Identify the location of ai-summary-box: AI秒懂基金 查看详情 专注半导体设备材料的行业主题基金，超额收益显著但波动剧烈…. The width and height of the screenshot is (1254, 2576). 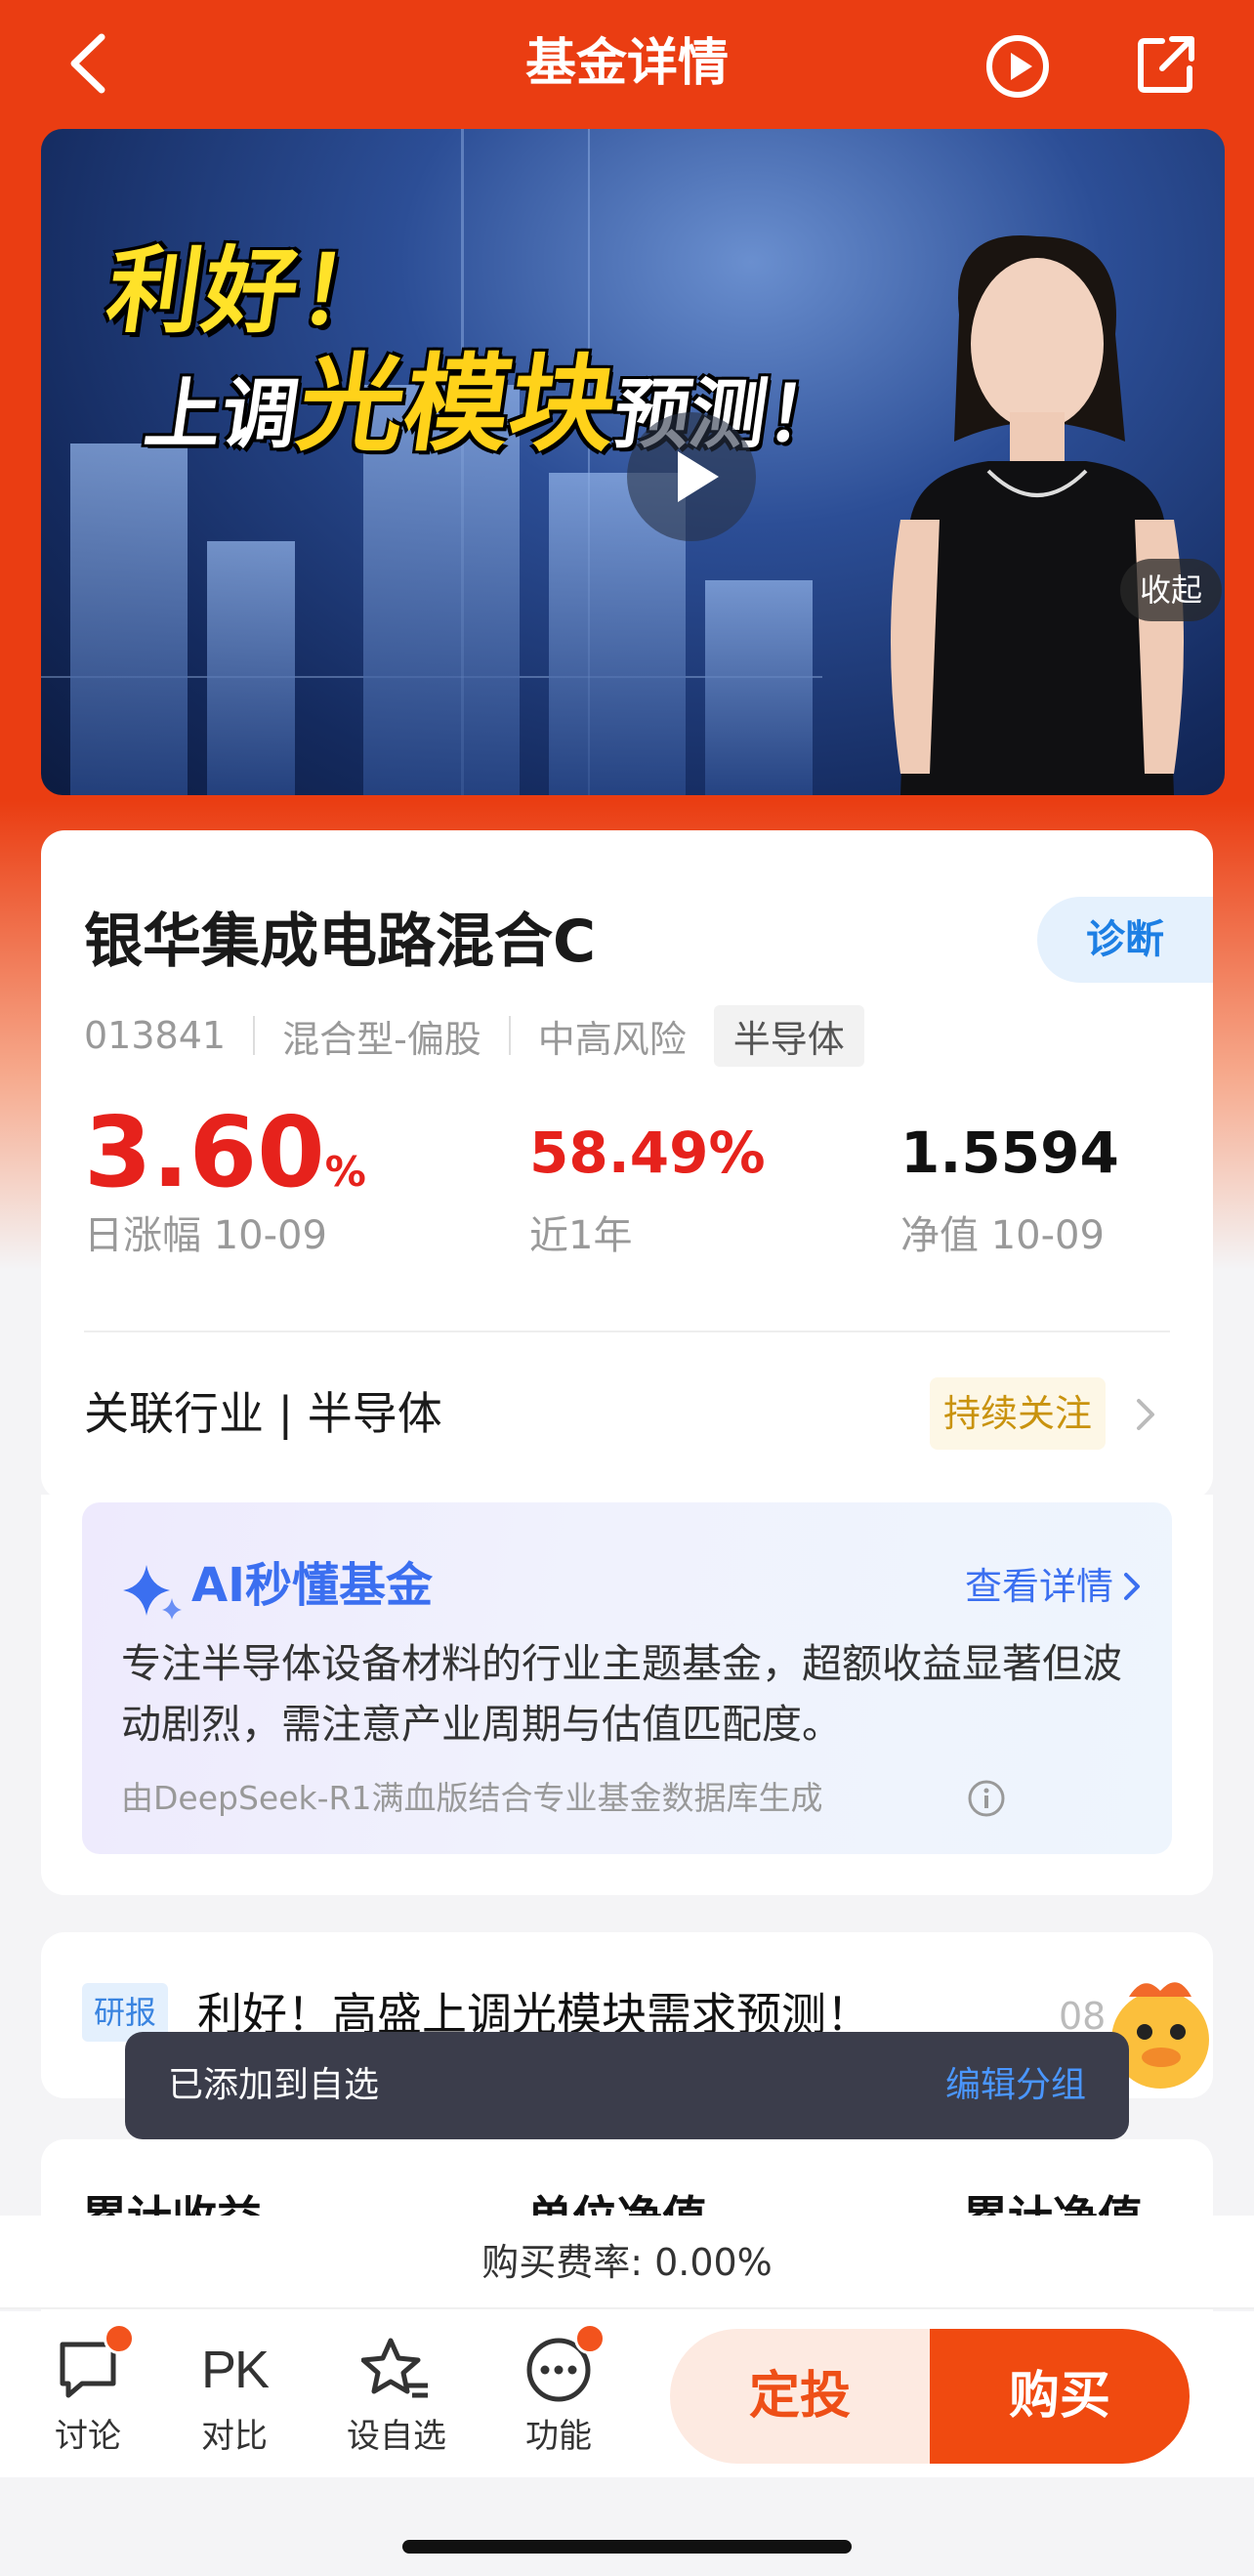
(627, 1678).